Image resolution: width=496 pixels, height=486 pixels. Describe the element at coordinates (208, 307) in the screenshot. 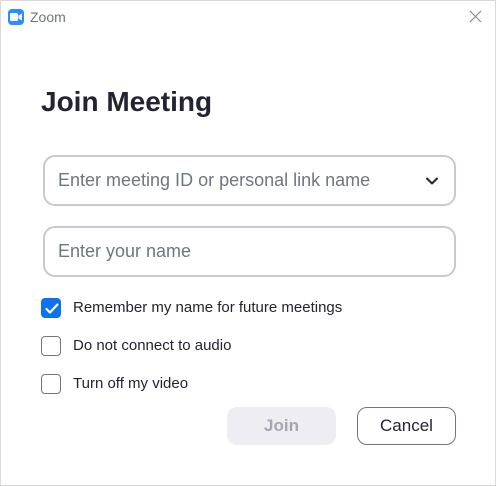

I see `remember-name-label: Remember my name for future meetings` at that location.